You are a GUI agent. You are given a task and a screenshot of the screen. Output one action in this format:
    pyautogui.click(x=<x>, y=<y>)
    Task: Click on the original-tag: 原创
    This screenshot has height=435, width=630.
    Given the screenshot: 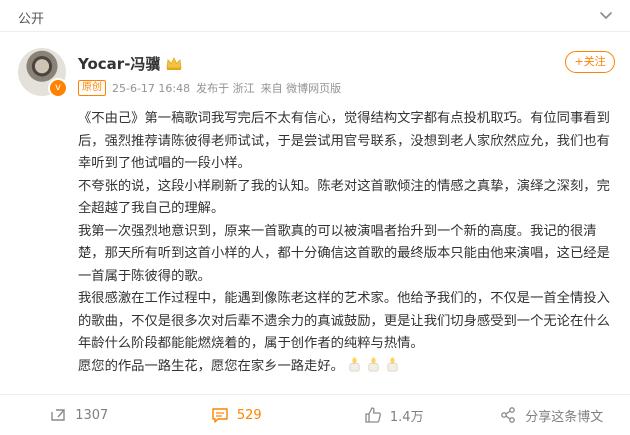 What is the action you would take?
    pyautogui.click(x=92, y=88)
    